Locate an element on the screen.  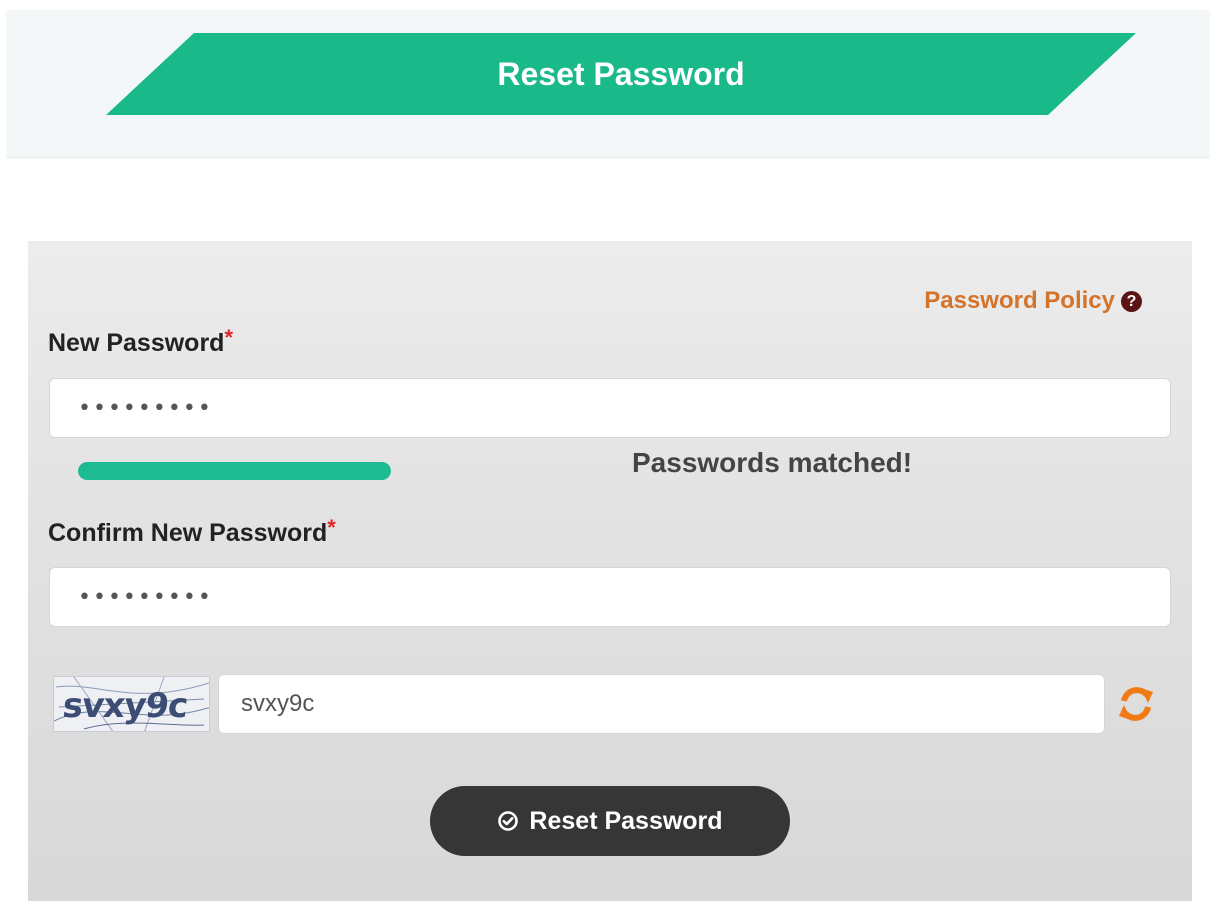
confirm-password-label-text: Confirm New Password is located at coordinates (188, 533).